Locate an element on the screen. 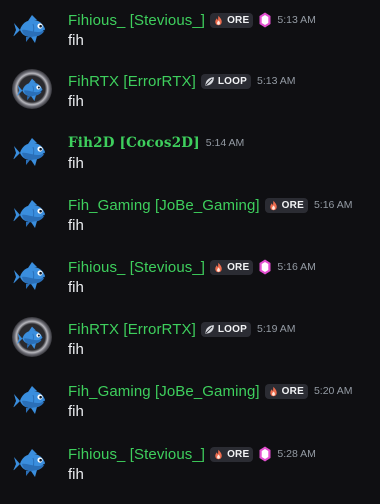 This screenshot has width=380, height=504. message-header: FihRTX [ErrorRTX] LOOP 5:19 AM is located at coordinates (182, 329).